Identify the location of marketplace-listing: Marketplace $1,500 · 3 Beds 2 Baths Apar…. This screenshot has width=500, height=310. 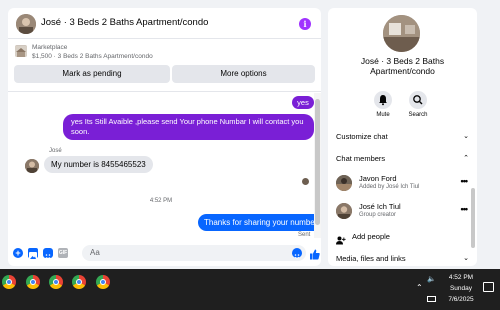
(164, 66).